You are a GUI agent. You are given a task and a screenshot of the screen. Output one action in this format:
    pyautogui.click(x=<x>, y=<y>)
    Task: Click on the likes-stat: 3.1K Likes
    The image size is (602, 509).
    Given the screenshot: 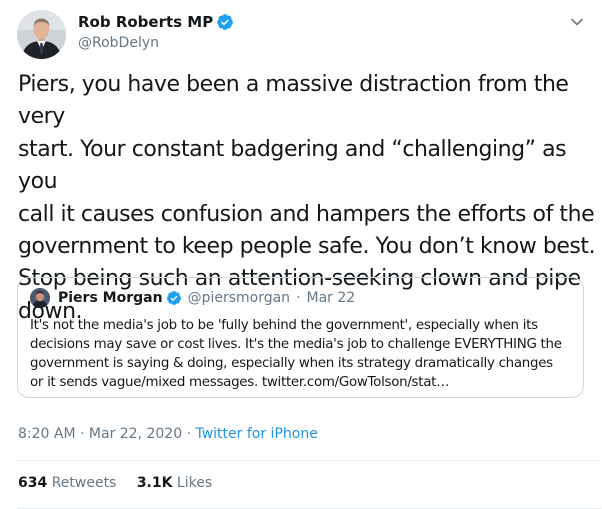 What is the action you would take?
    pyautogui.click(x=174, y=483)
    